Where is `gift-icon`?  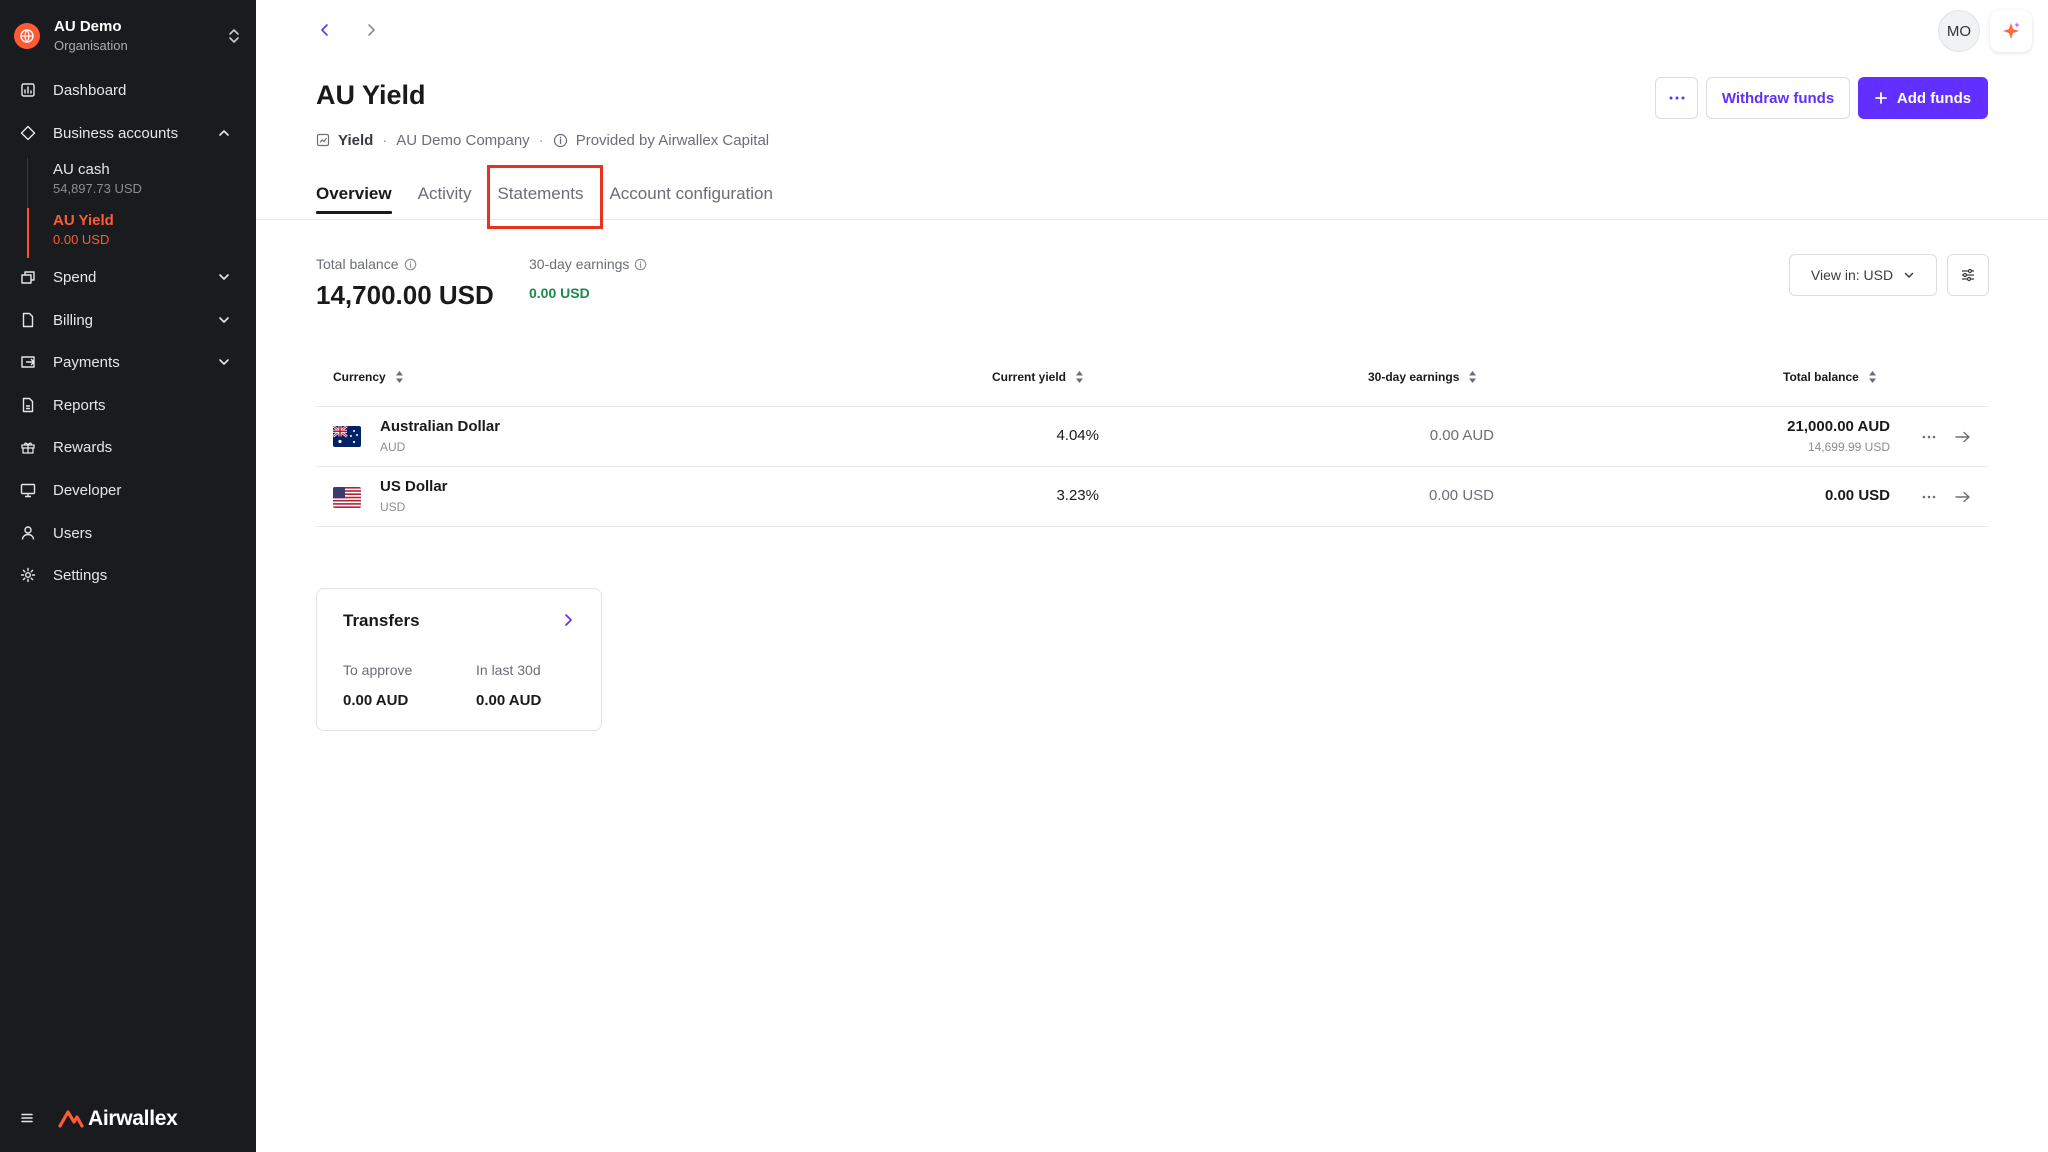 gift-icon is located at coordinates (28, 447).